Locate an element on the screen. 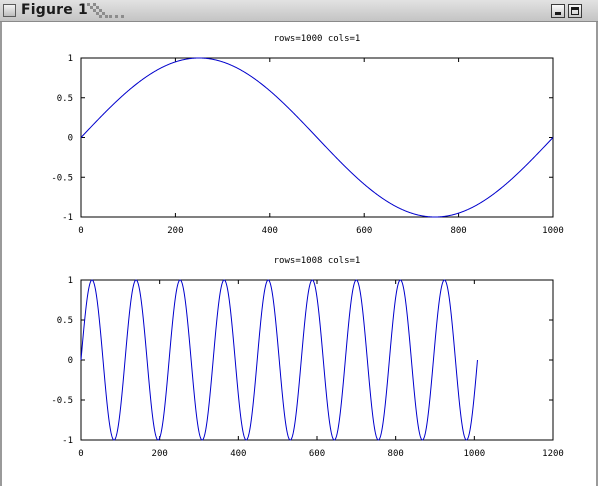  minimize-icon is located at coordinates (558, 13).